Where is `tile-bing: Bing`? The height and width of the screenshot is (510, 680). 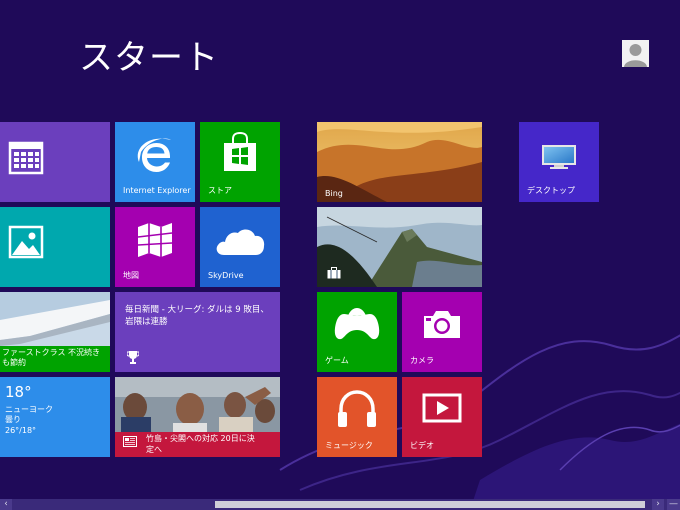
tile-bing: Bing is located at coordinates (399, 162).